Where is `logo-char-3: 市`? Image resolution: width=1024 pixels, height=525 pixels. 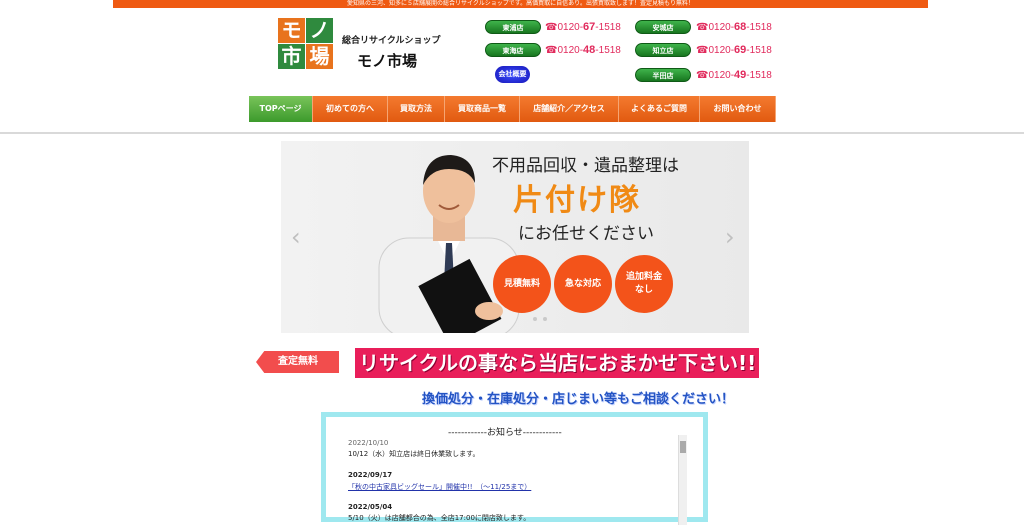 logo-char-3: 市 is located at coordinates (291, 56).